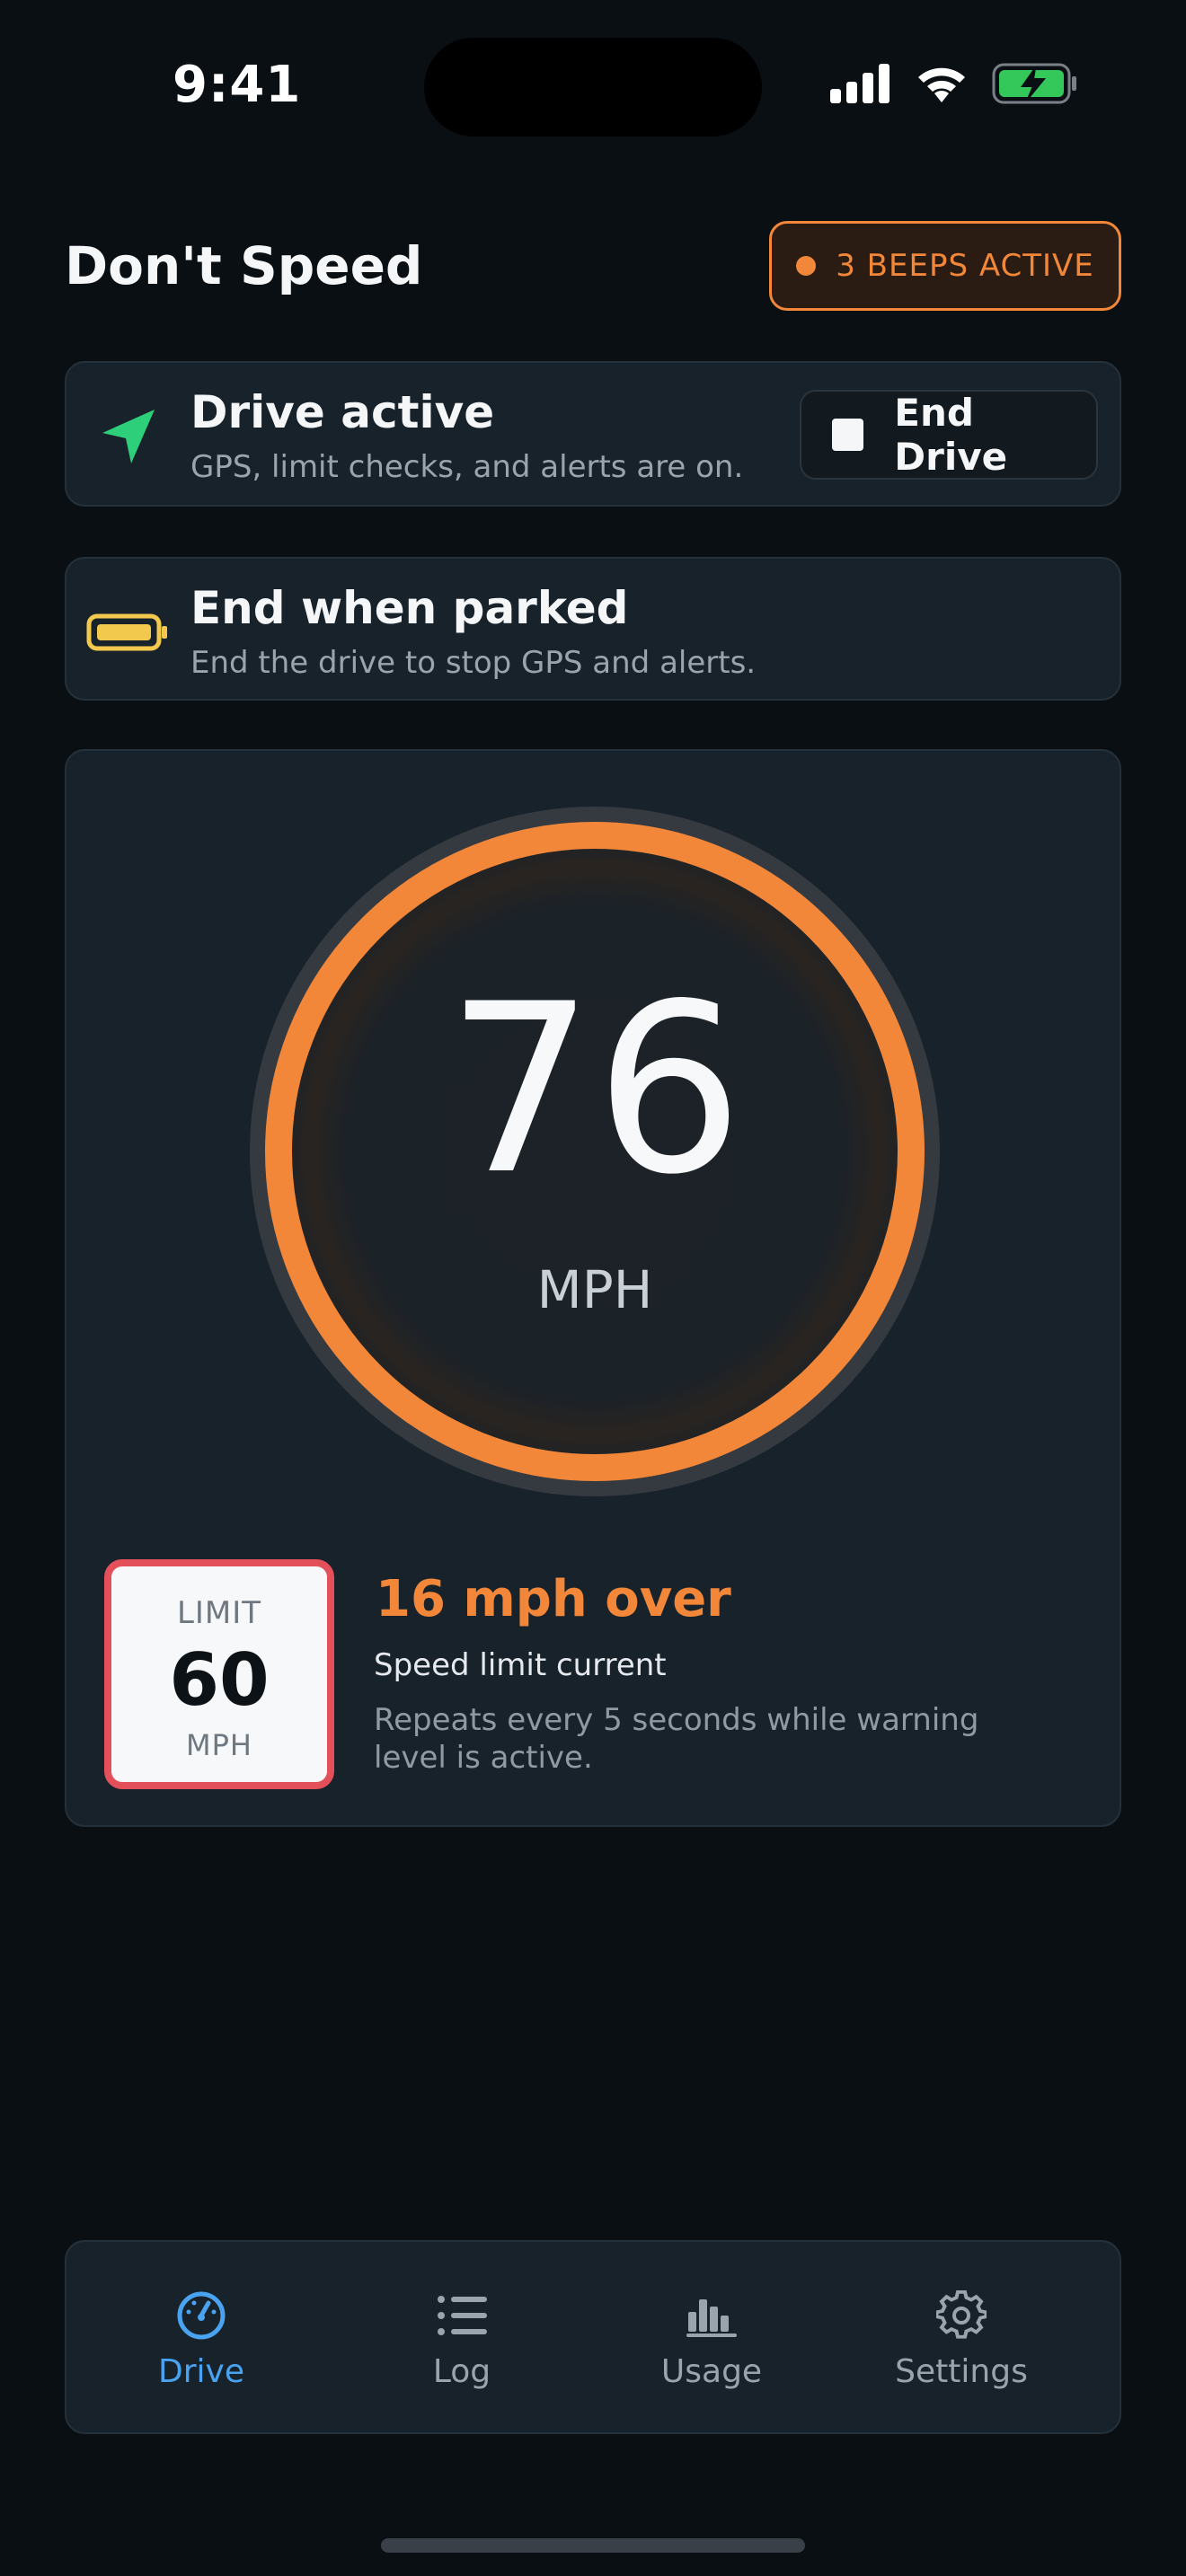 The image size is (1186, 2576). I want to click on drive-status-title: Drive active, so click(342, 412).